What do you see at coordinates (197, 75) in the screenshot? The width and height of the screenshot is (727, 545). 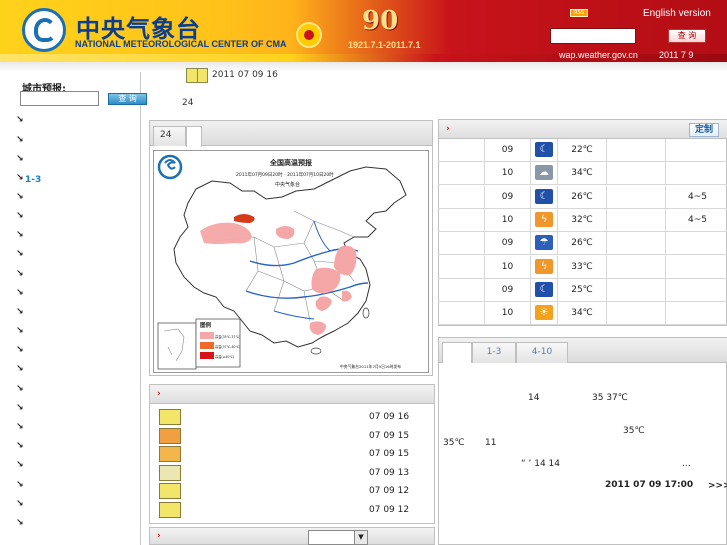 I see `forecast-thumbnail` at bounding box center [197, 75].